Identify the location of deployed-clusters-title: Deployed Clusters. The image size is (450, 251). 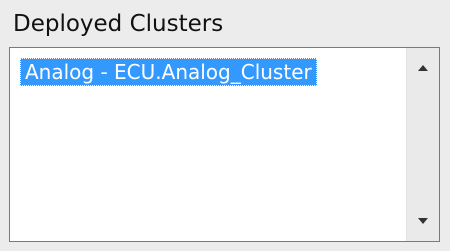
(118, 24).